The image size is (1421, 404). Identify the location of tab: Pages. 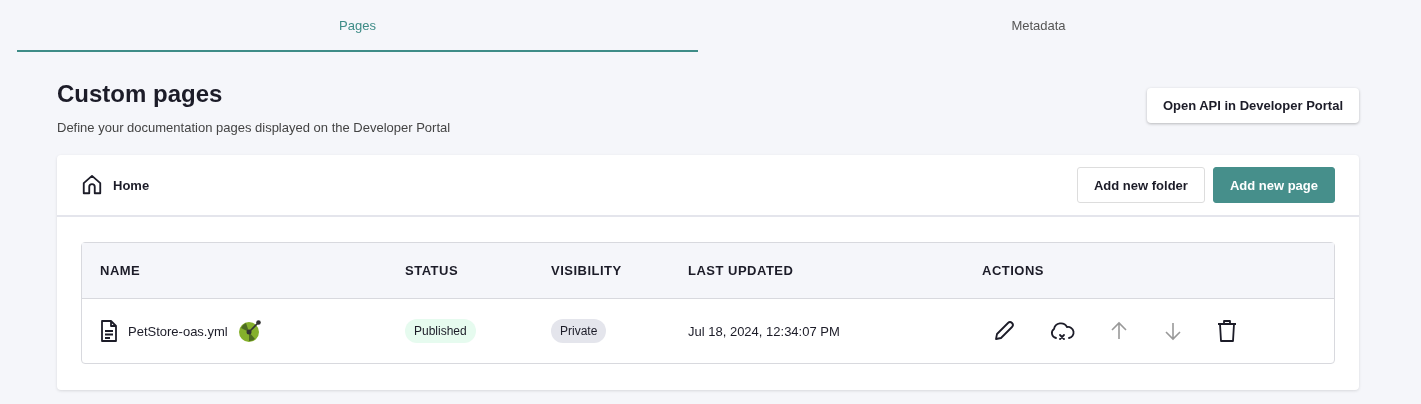
(357, 26).